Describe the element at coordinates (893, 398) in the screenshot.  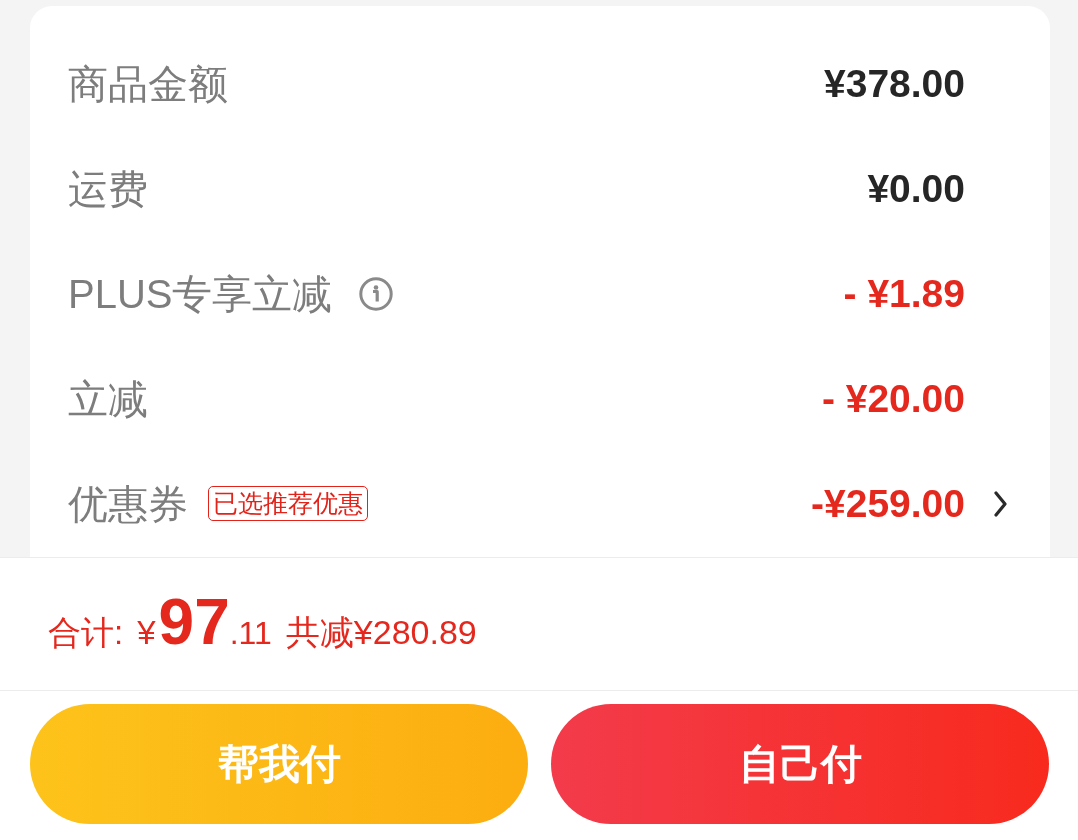
I see `price-value: - ¥20.00` at that location.